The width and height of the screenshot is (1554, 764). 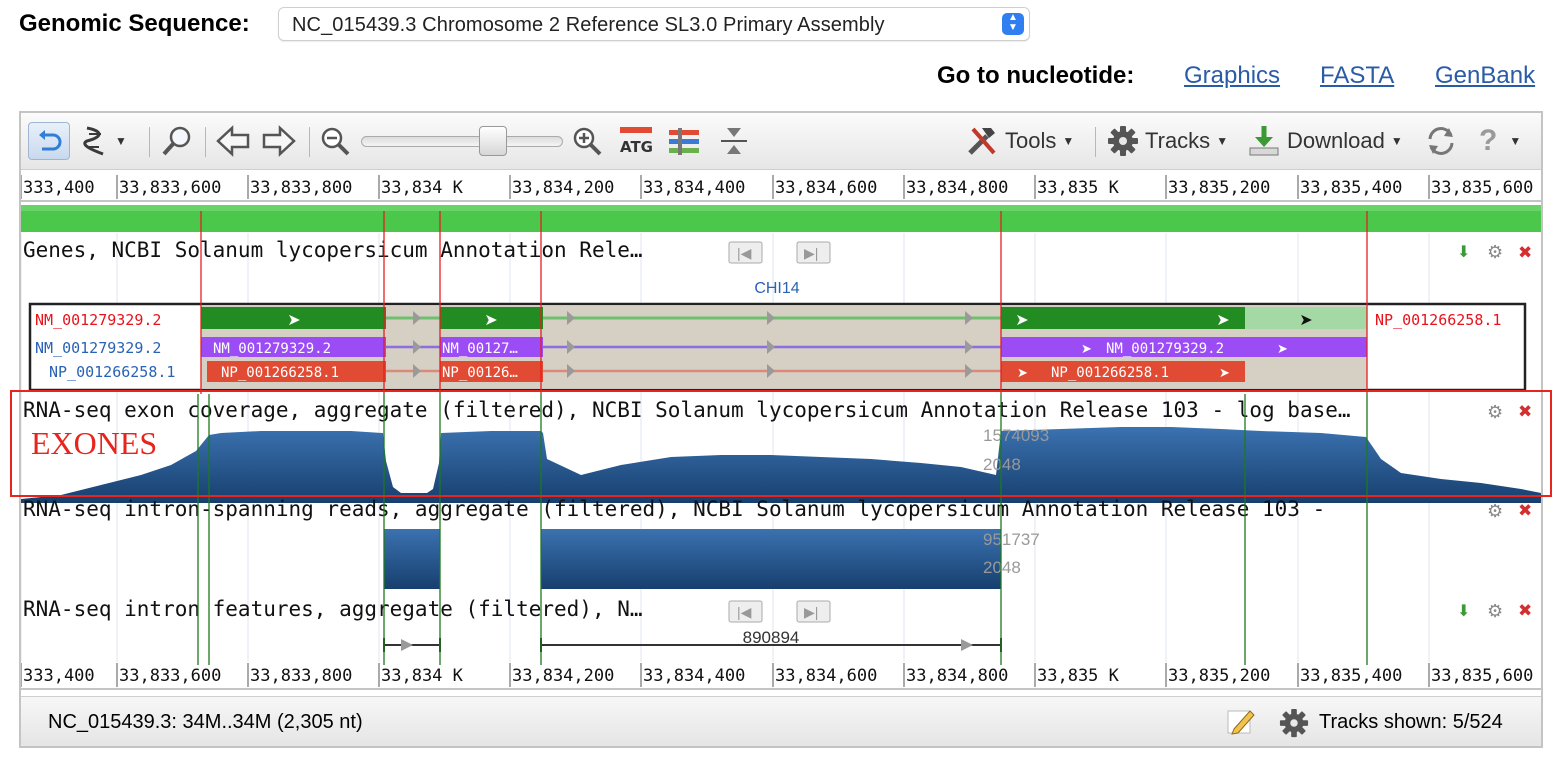 I want to click on undo-button, so click(x=49, y=141).